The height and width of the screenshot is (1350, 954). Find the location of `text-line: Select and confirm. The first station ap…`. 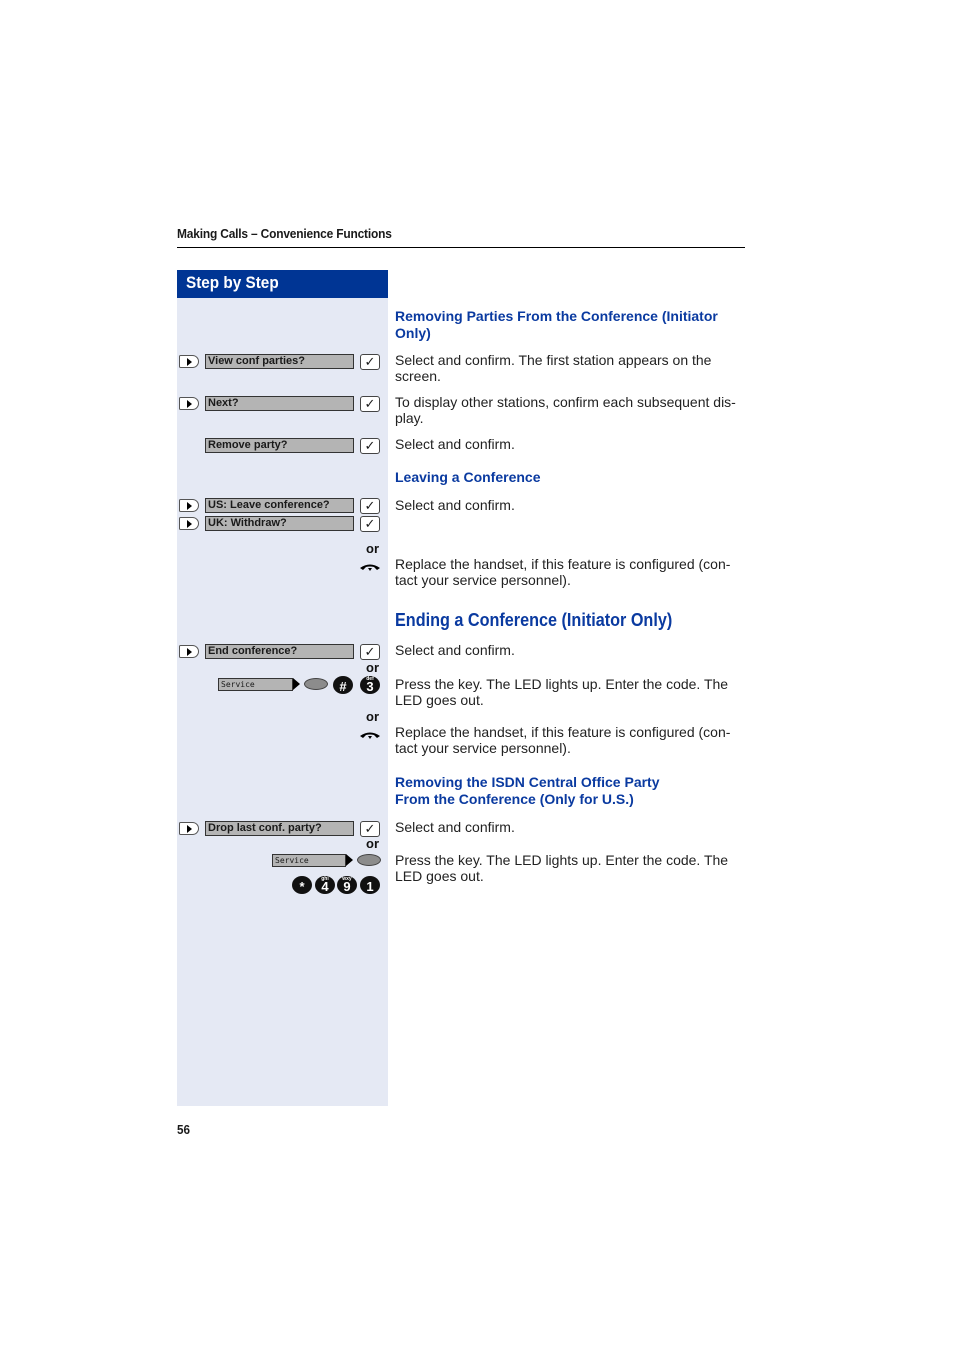

text-line: Select and confirm. The first station ap… is located at coordinates (553, 360).